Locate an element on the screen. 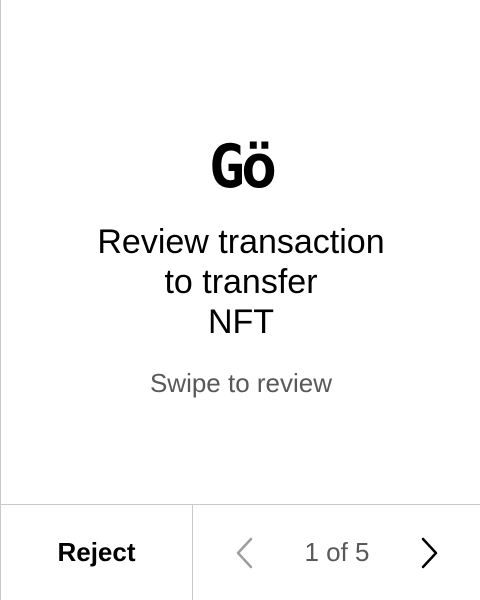  swipe-hint: Swipe to review is located at coordinates (241, 383).